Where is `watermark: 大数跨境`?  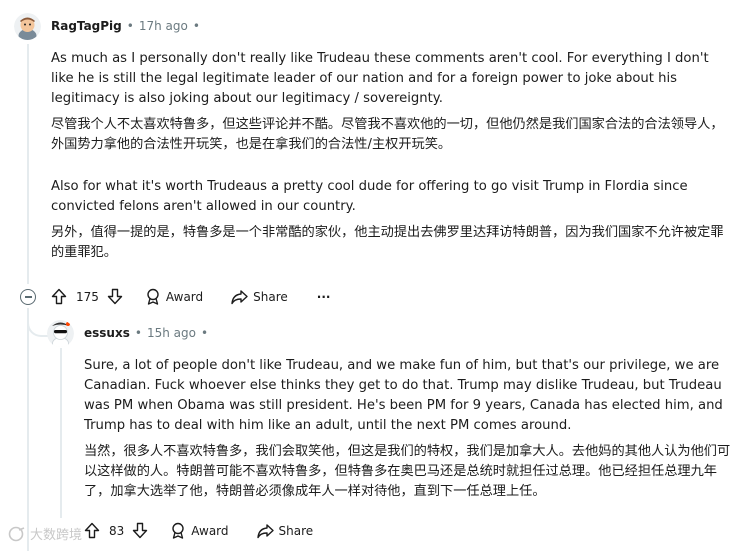
watermark: 大数跨境 is located at coordinates (45, 533).